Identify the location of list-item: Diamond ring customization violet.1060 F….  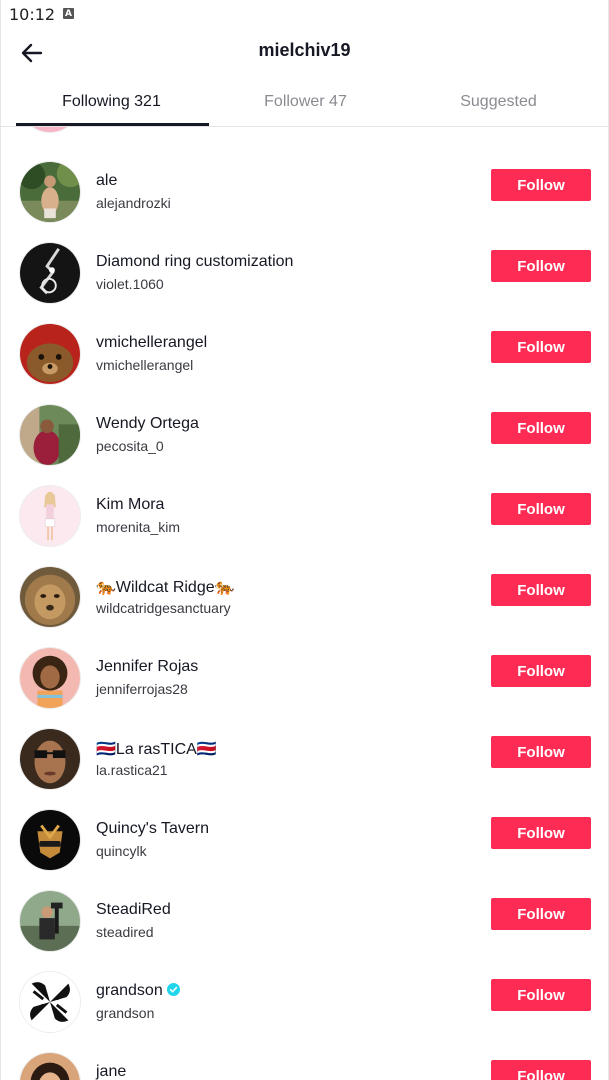
(304, 272).